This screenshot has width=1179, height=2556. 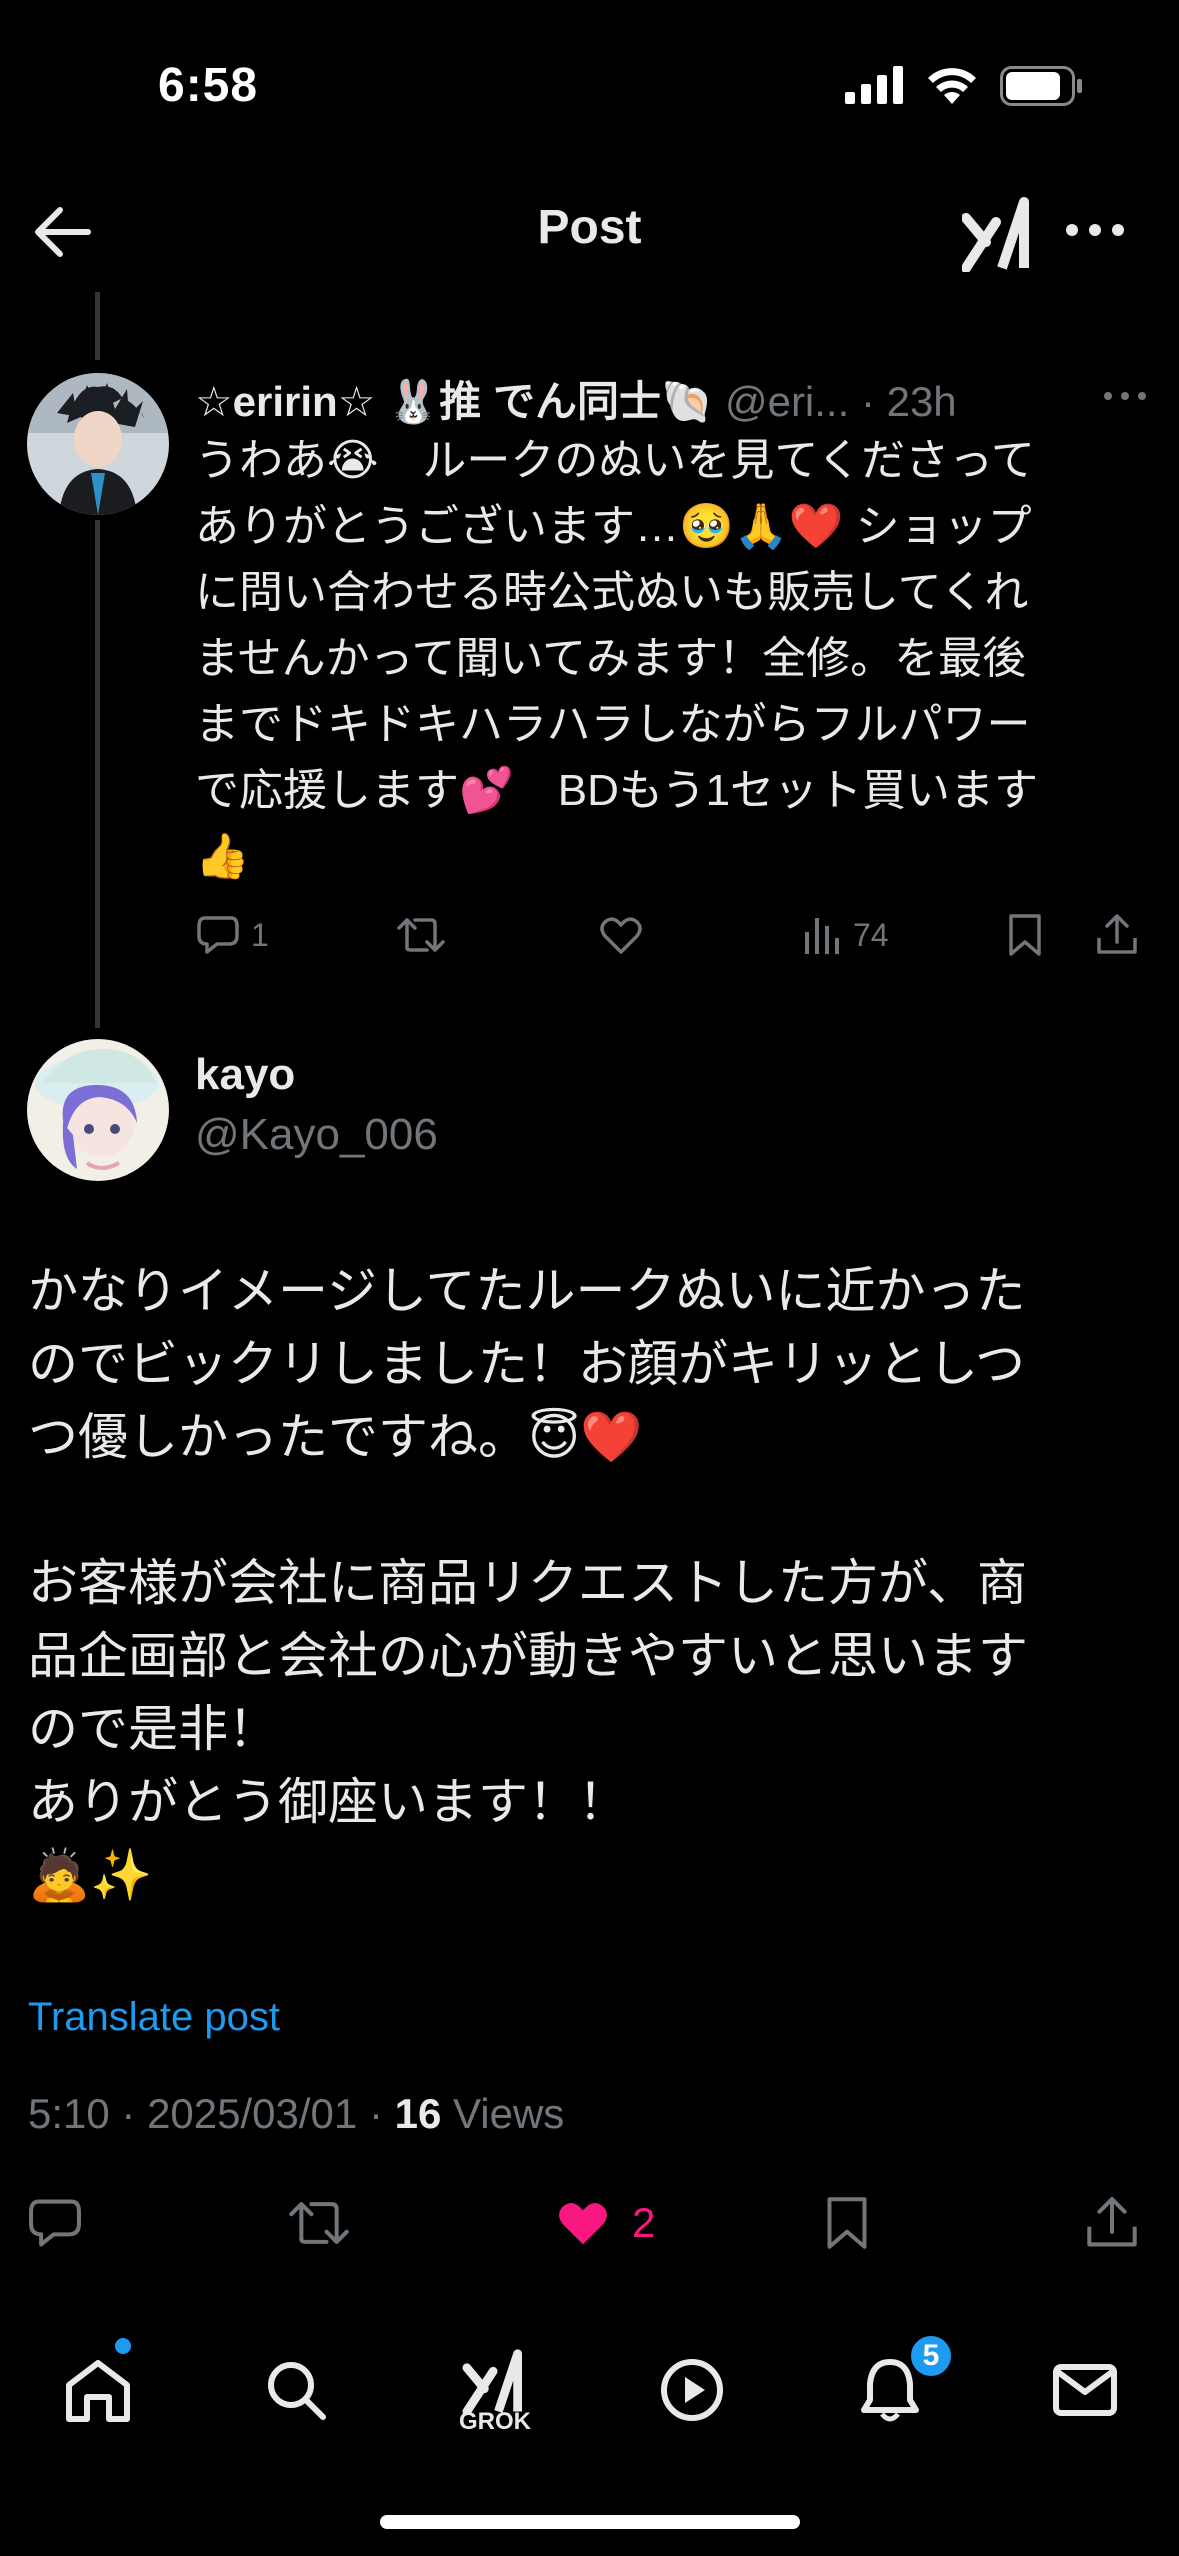 I want to click on thread-line-top, so click(x=97, y=326).